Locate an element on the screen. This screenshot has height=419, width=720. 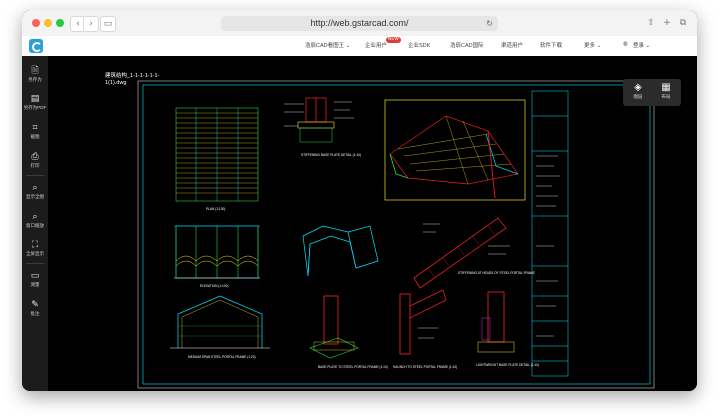
screenshot-icon: ⌗ is located at coordinates (35, 128).